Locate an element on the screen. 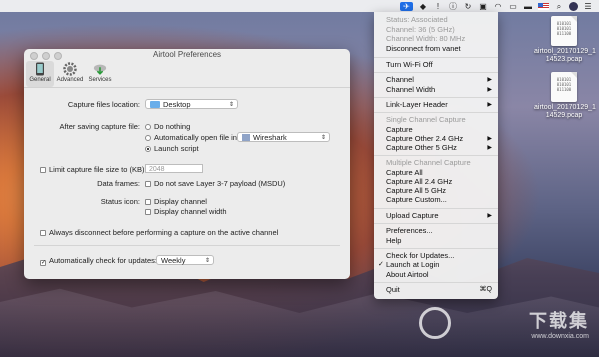 The width and height of the screenshot is (599, 357). capture-location-label: Capture files location: is located at coordinates (103, 104).